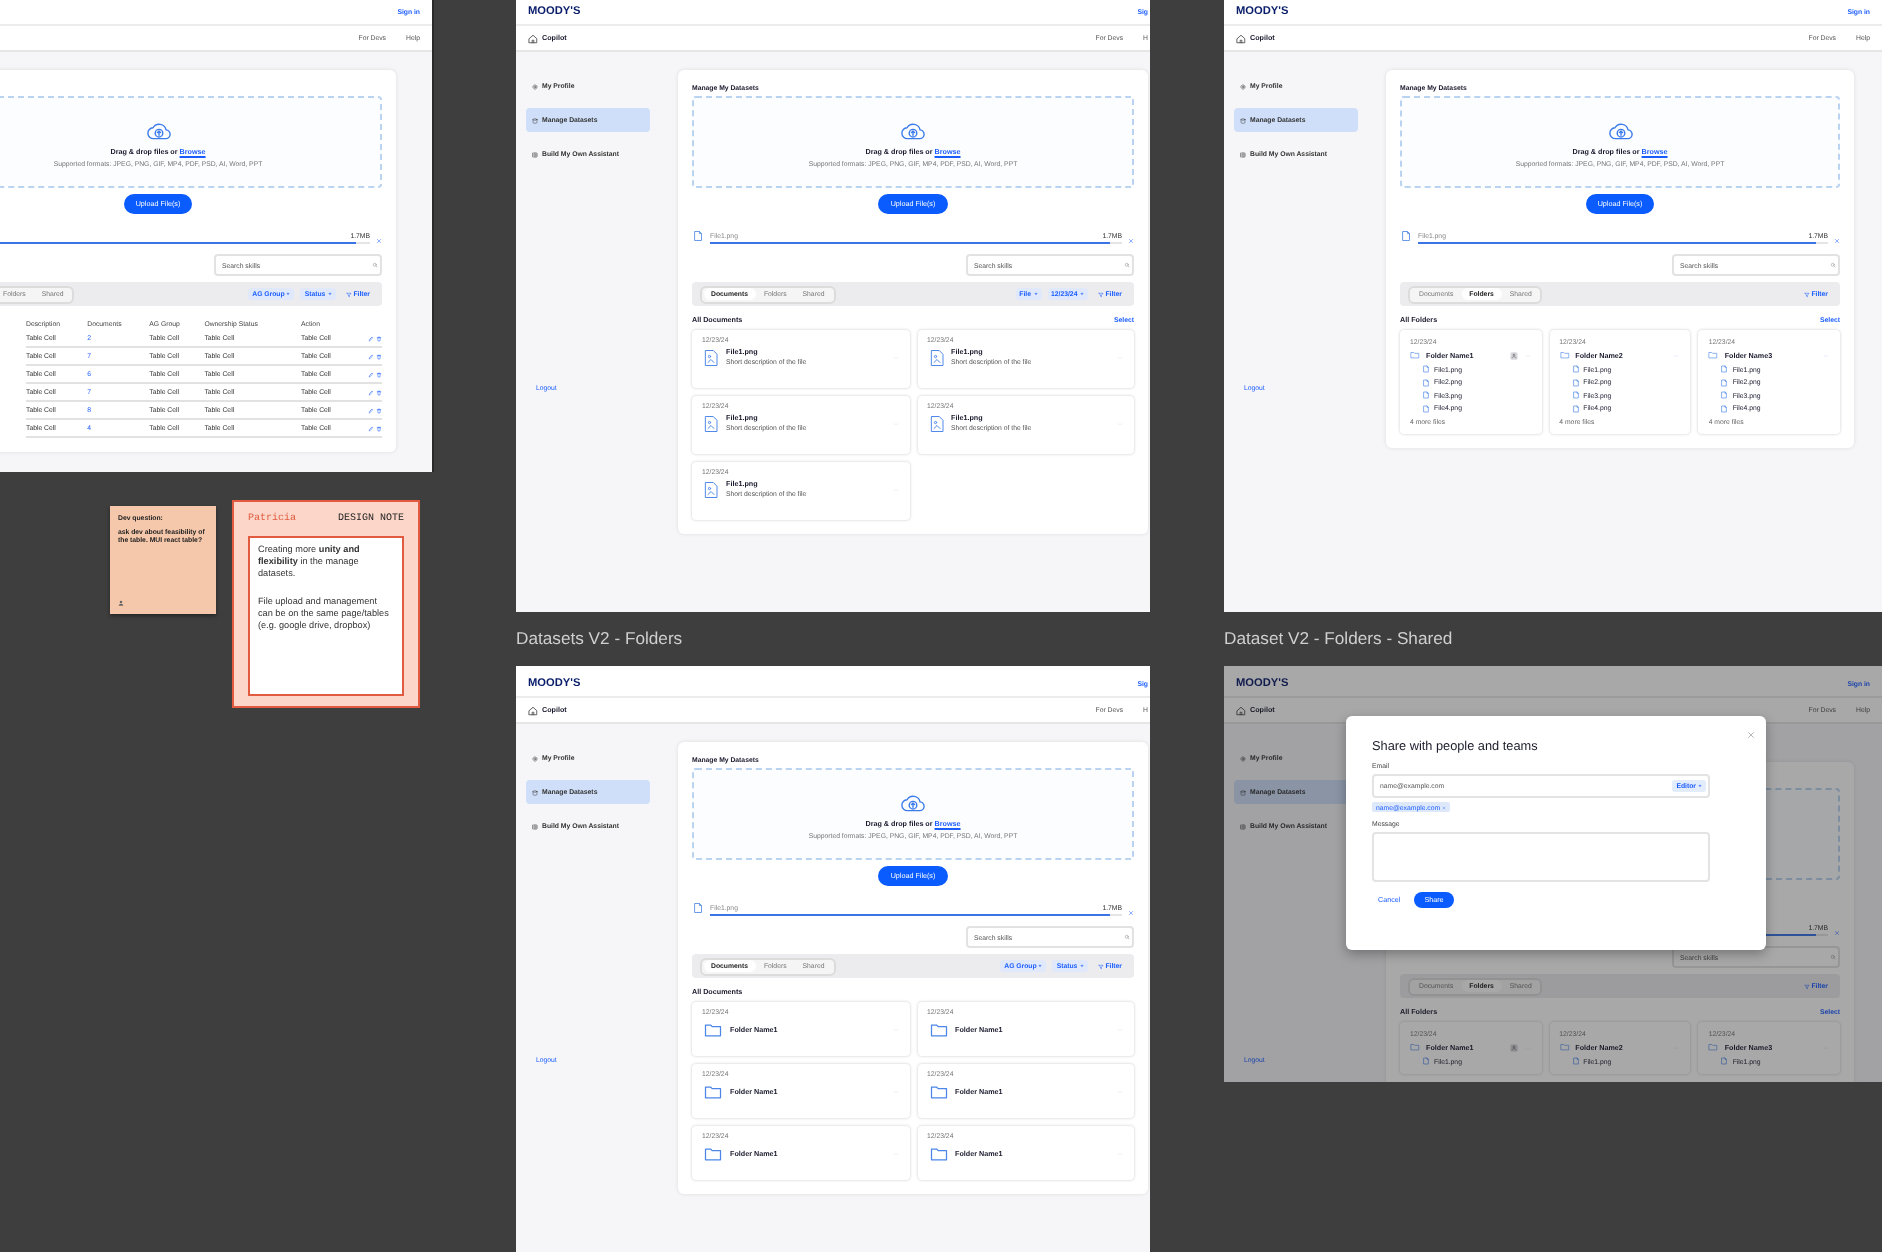  I want to click on frame-title: Datasets V2 - Folders, so click(599, 638).